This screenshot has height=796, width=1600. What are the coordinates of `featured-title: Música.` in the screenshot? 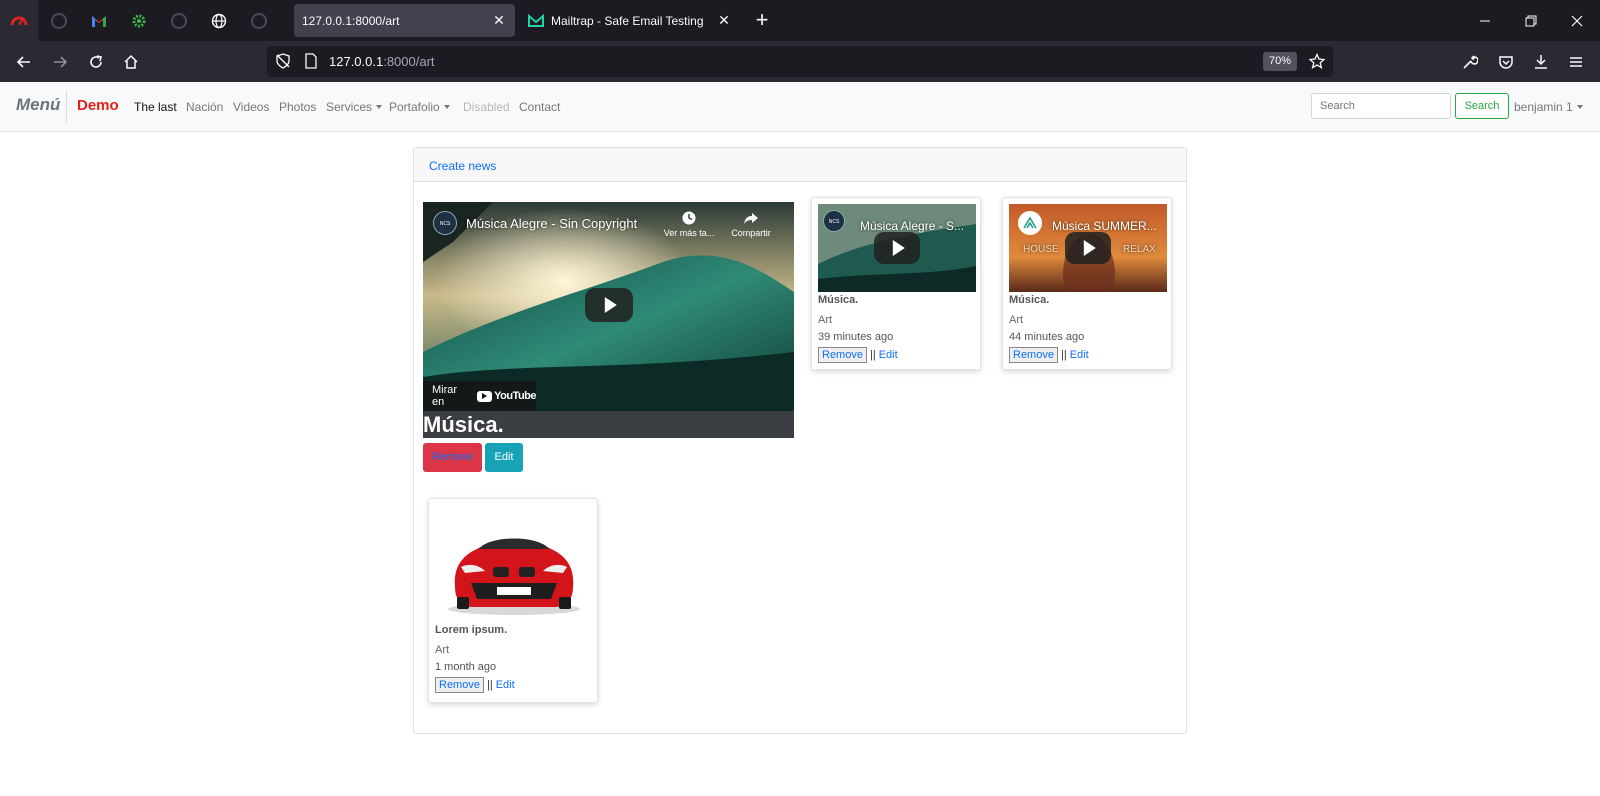 It's located at (463, 424).